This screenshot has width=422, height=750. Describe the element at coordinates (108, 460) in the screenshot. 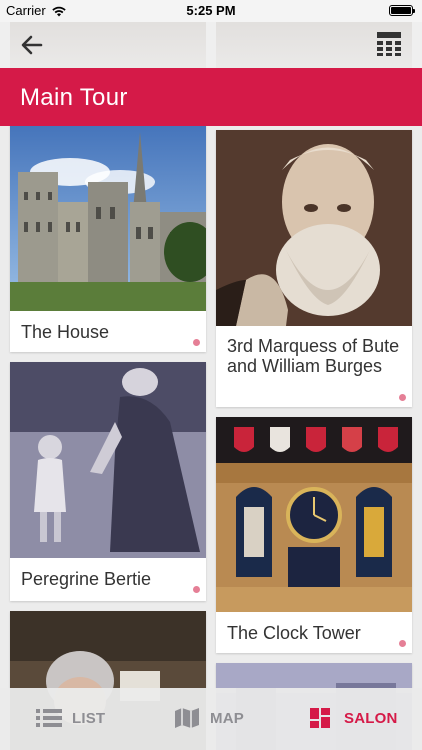

I see `vintage-photo` at that location.